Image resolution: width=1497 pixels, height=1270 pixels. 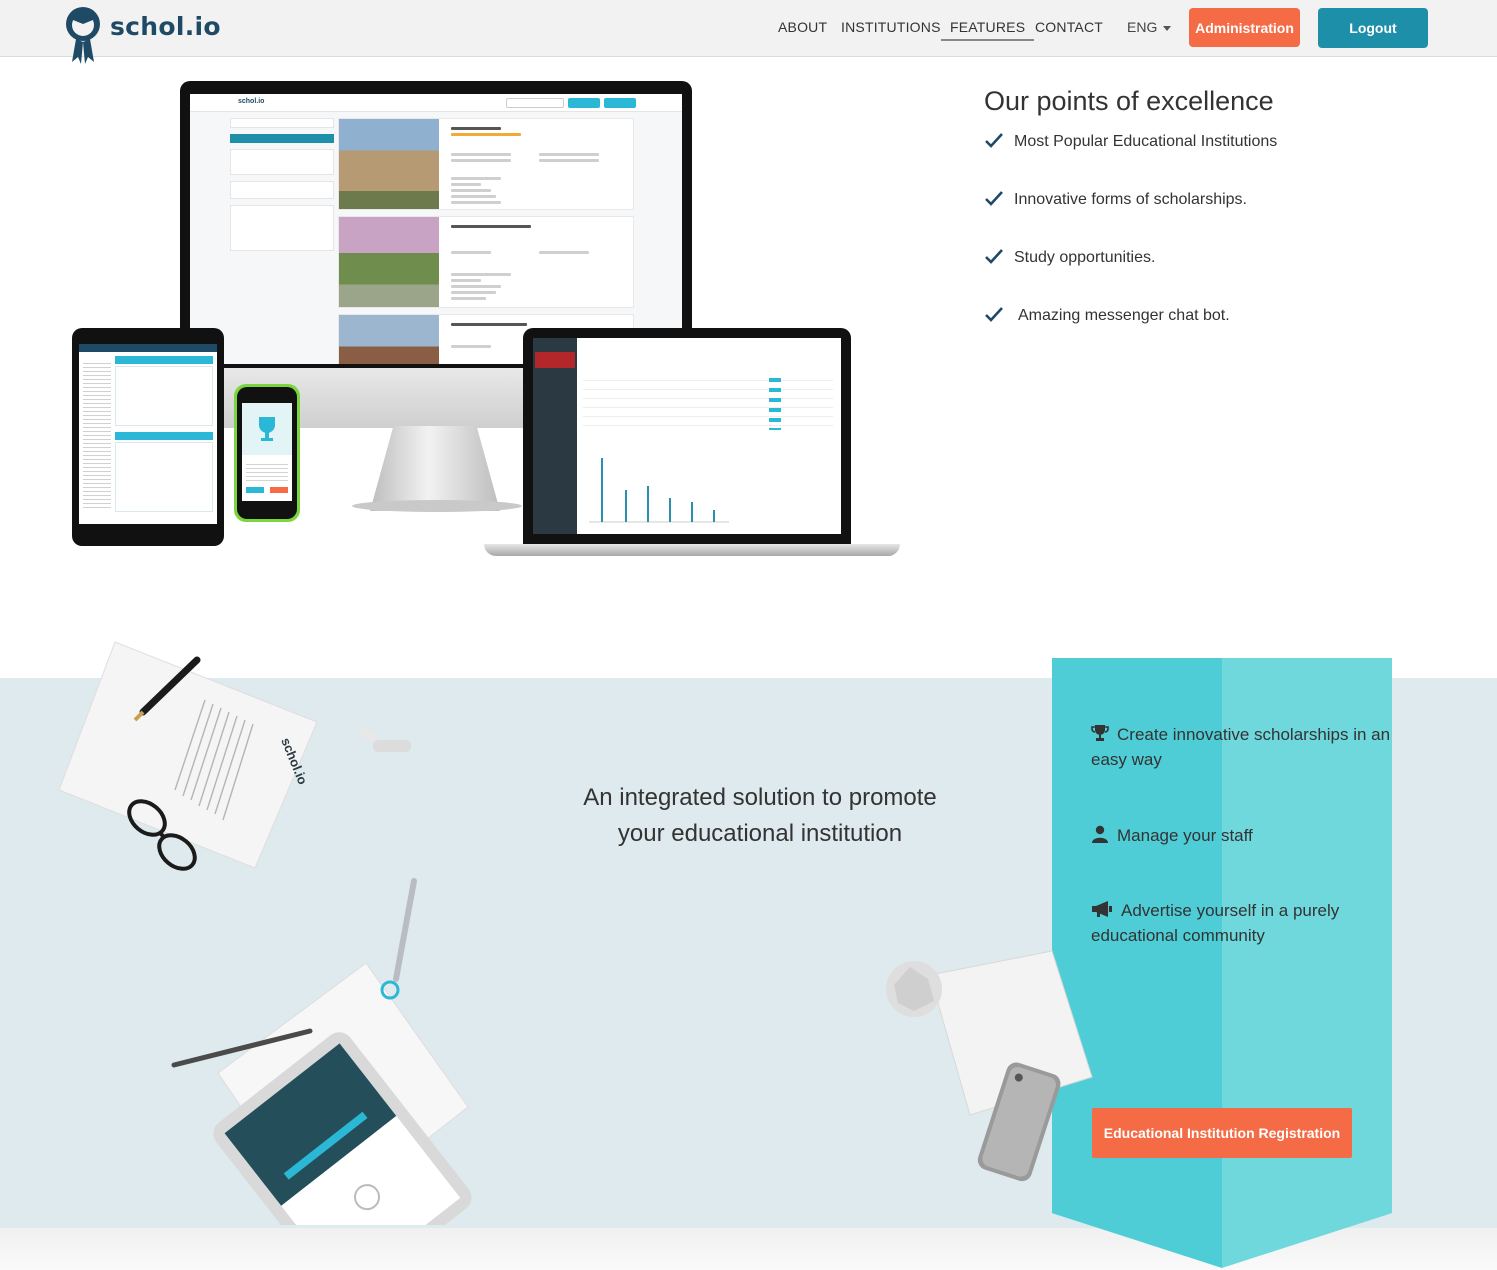 What do you see at coordinates (1102, 909) in the screenshot?
I see `megaphone-icon` at bounding box center [1102, 909].